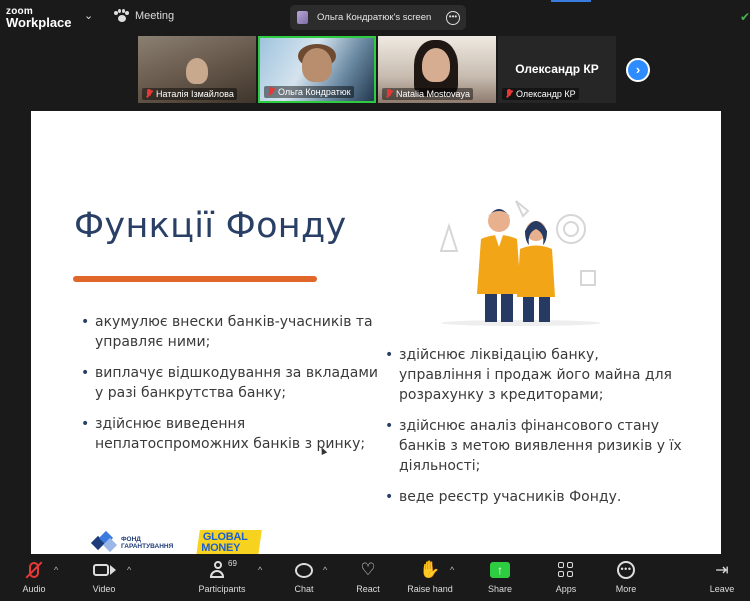  I want to click on leave-button: ⇥ Leave, so click(722, 576).